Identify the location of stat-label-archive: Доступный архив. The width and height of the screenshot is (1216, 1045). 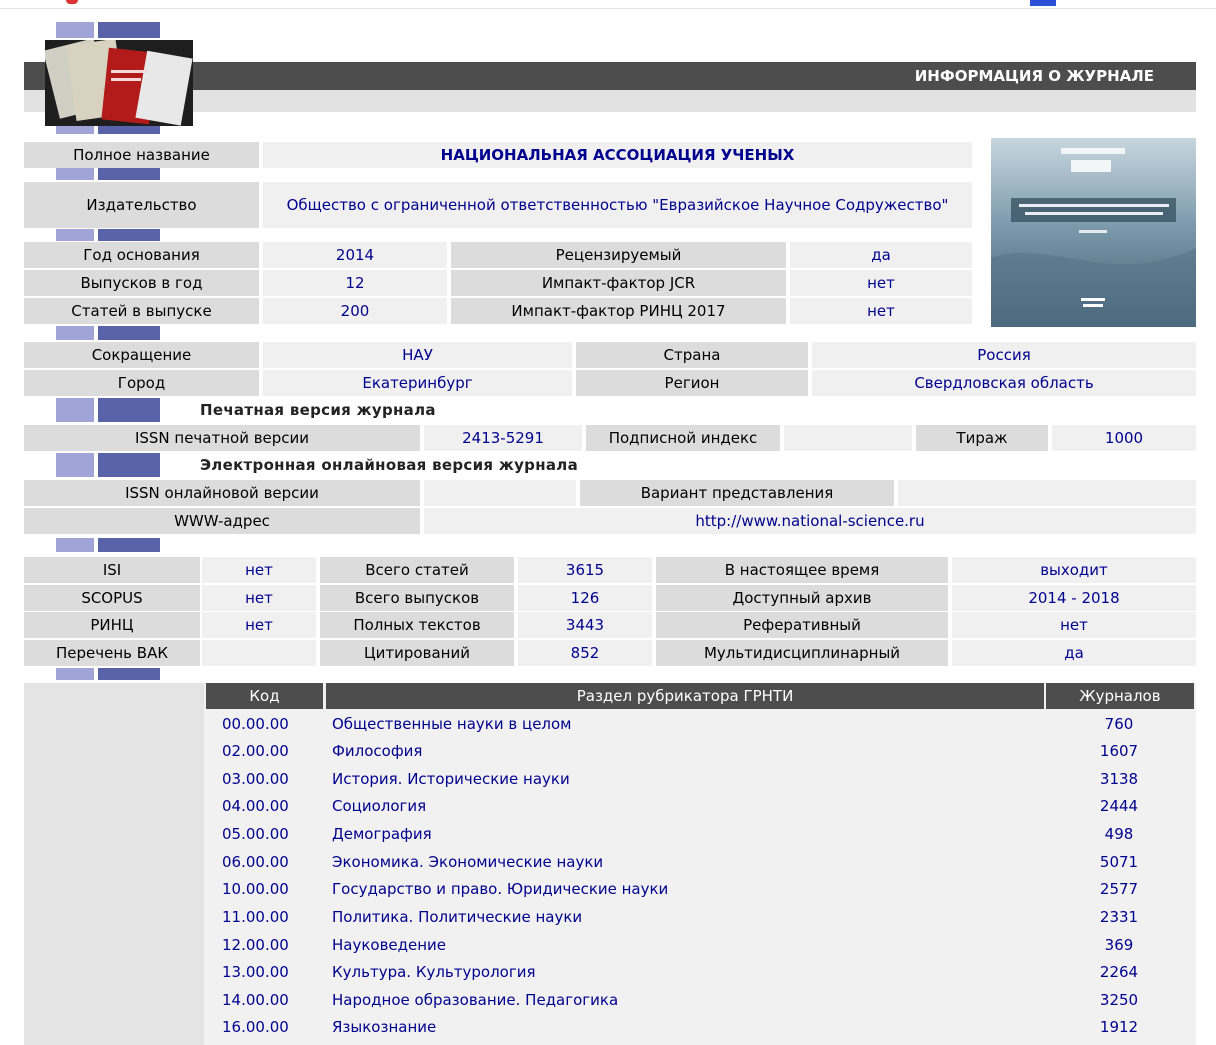
(802, 598).